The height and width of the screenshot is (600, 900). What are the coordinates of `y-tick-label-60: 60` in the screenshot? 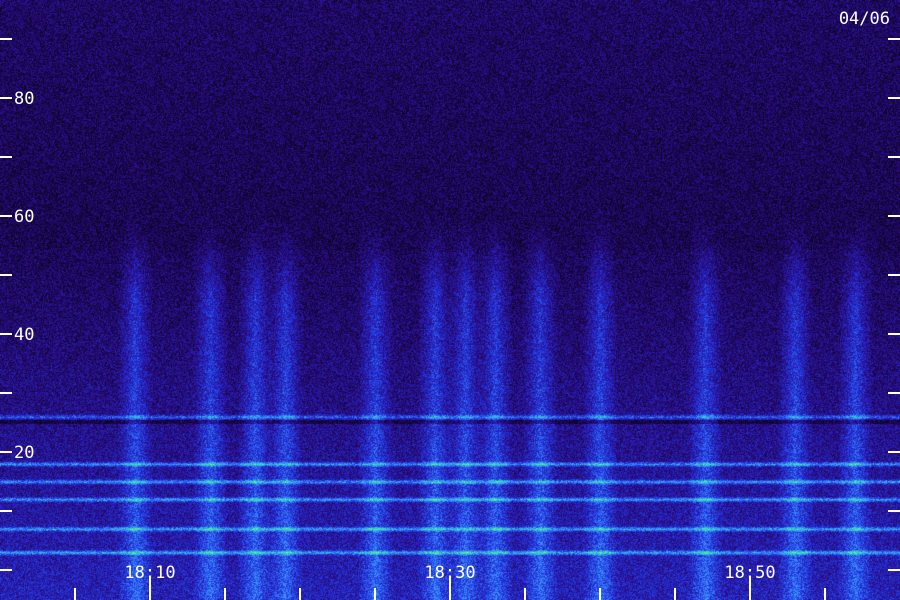 It's located at (24, 217).